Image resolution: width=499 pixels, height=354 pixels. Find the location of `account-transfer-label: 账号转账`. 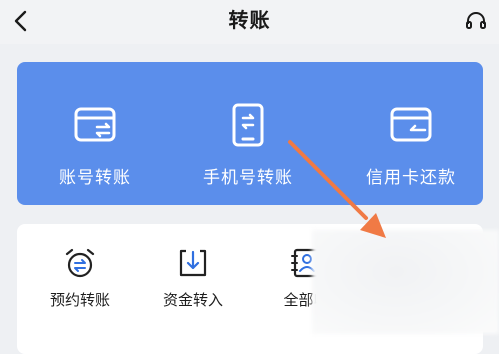

account-transfer-label: 账号转账 is located at coordinates (95, 178).